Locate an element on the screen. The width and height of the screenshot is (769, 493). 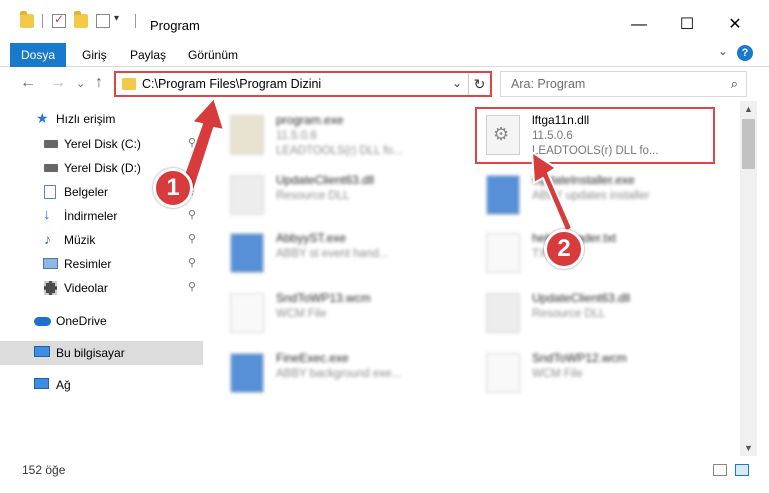
scroll-down-icon: ▼ is located at coordinates (748, 448).